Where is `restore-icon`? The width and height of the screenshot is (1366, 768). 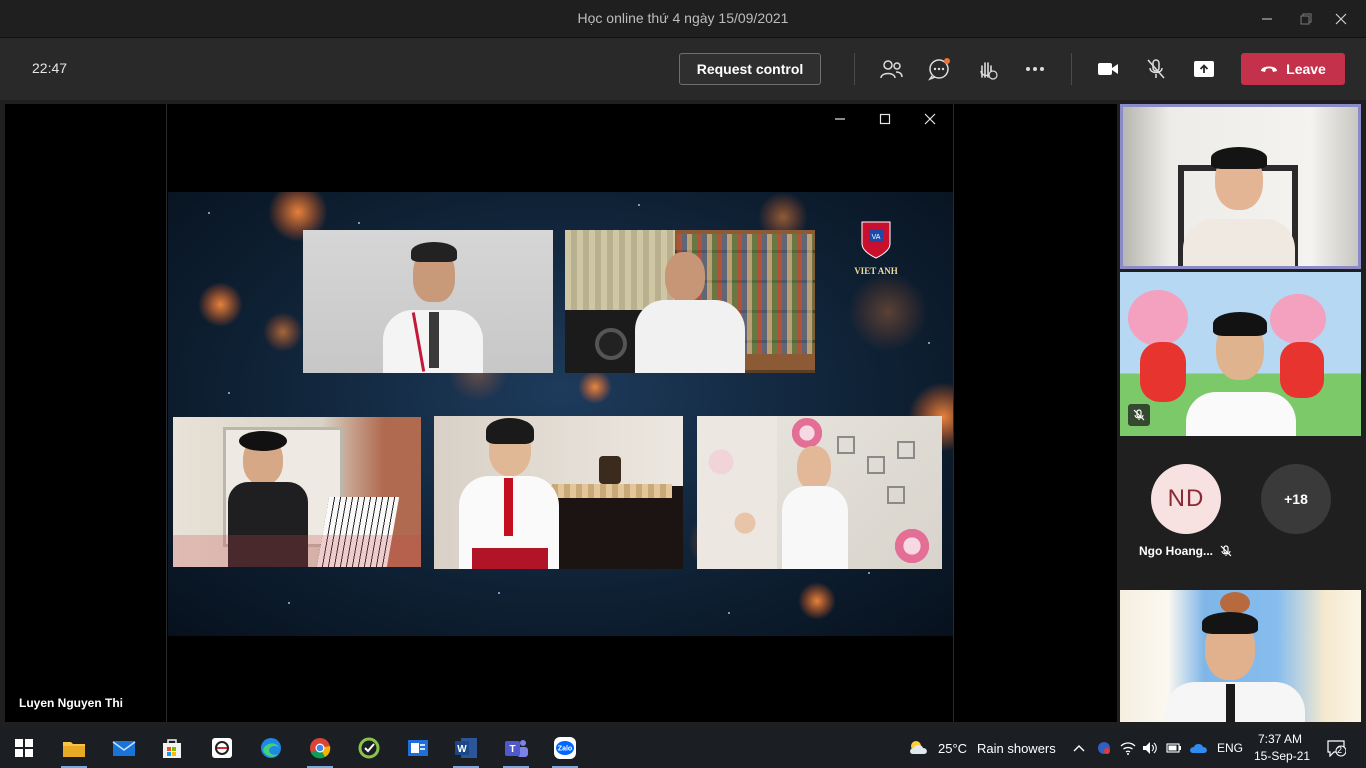
restore-icon is located at coordinates (1306, 19).